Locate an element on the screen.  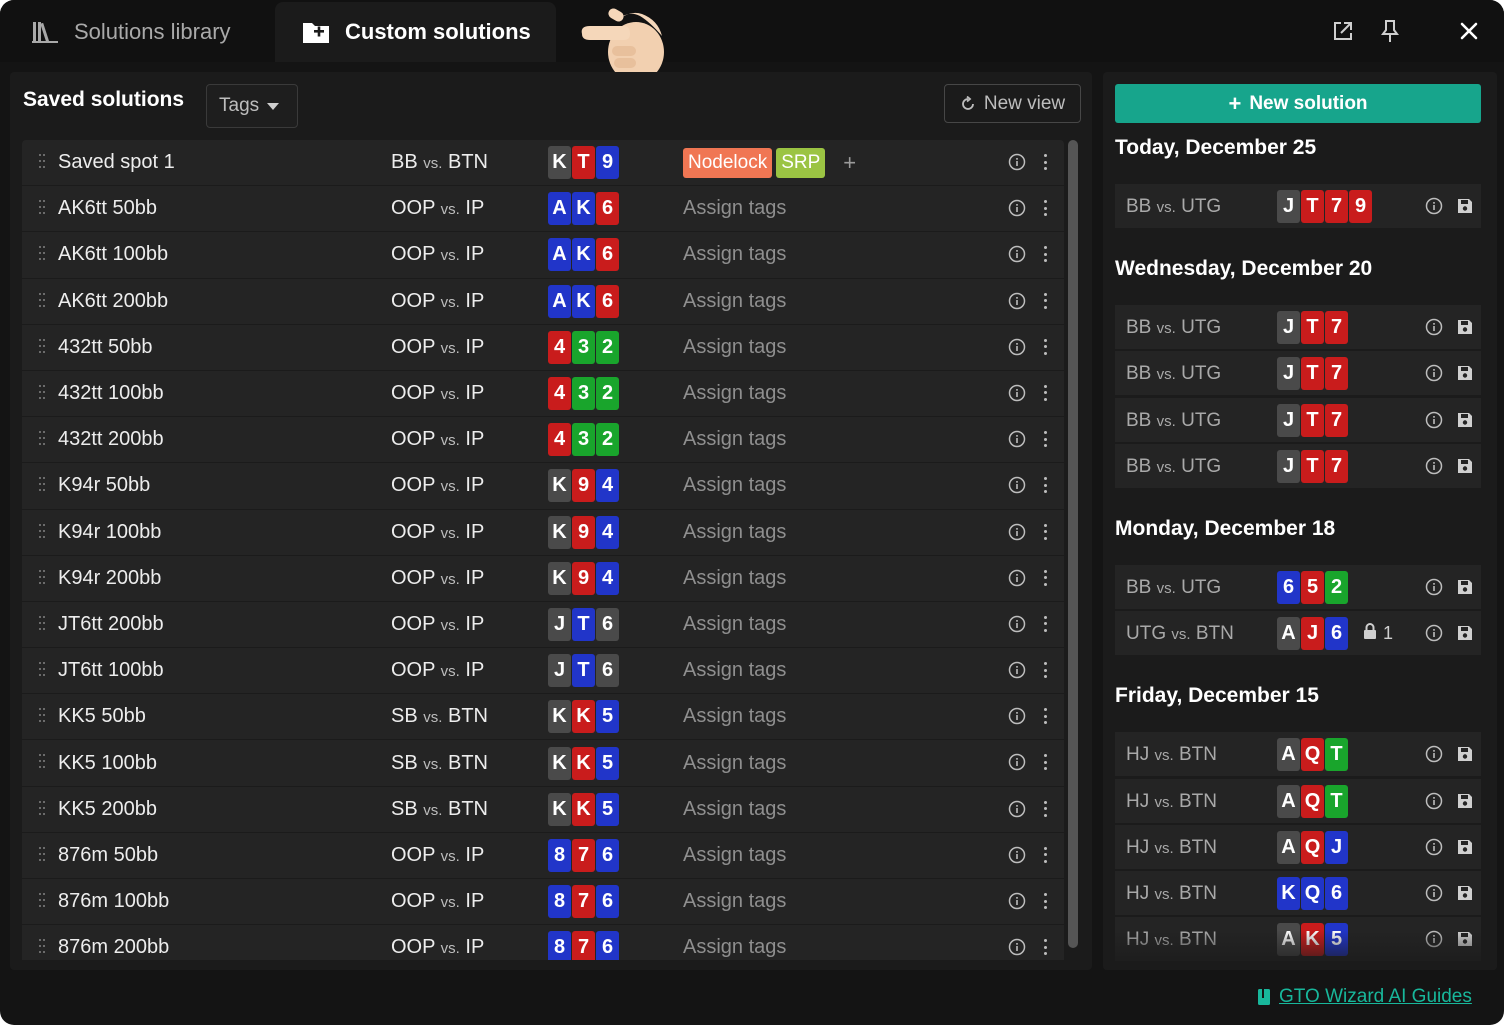
table-row: KK5 200bb SB vs. BTN K K 5 Assign tags is located at coordinates (543, 809).